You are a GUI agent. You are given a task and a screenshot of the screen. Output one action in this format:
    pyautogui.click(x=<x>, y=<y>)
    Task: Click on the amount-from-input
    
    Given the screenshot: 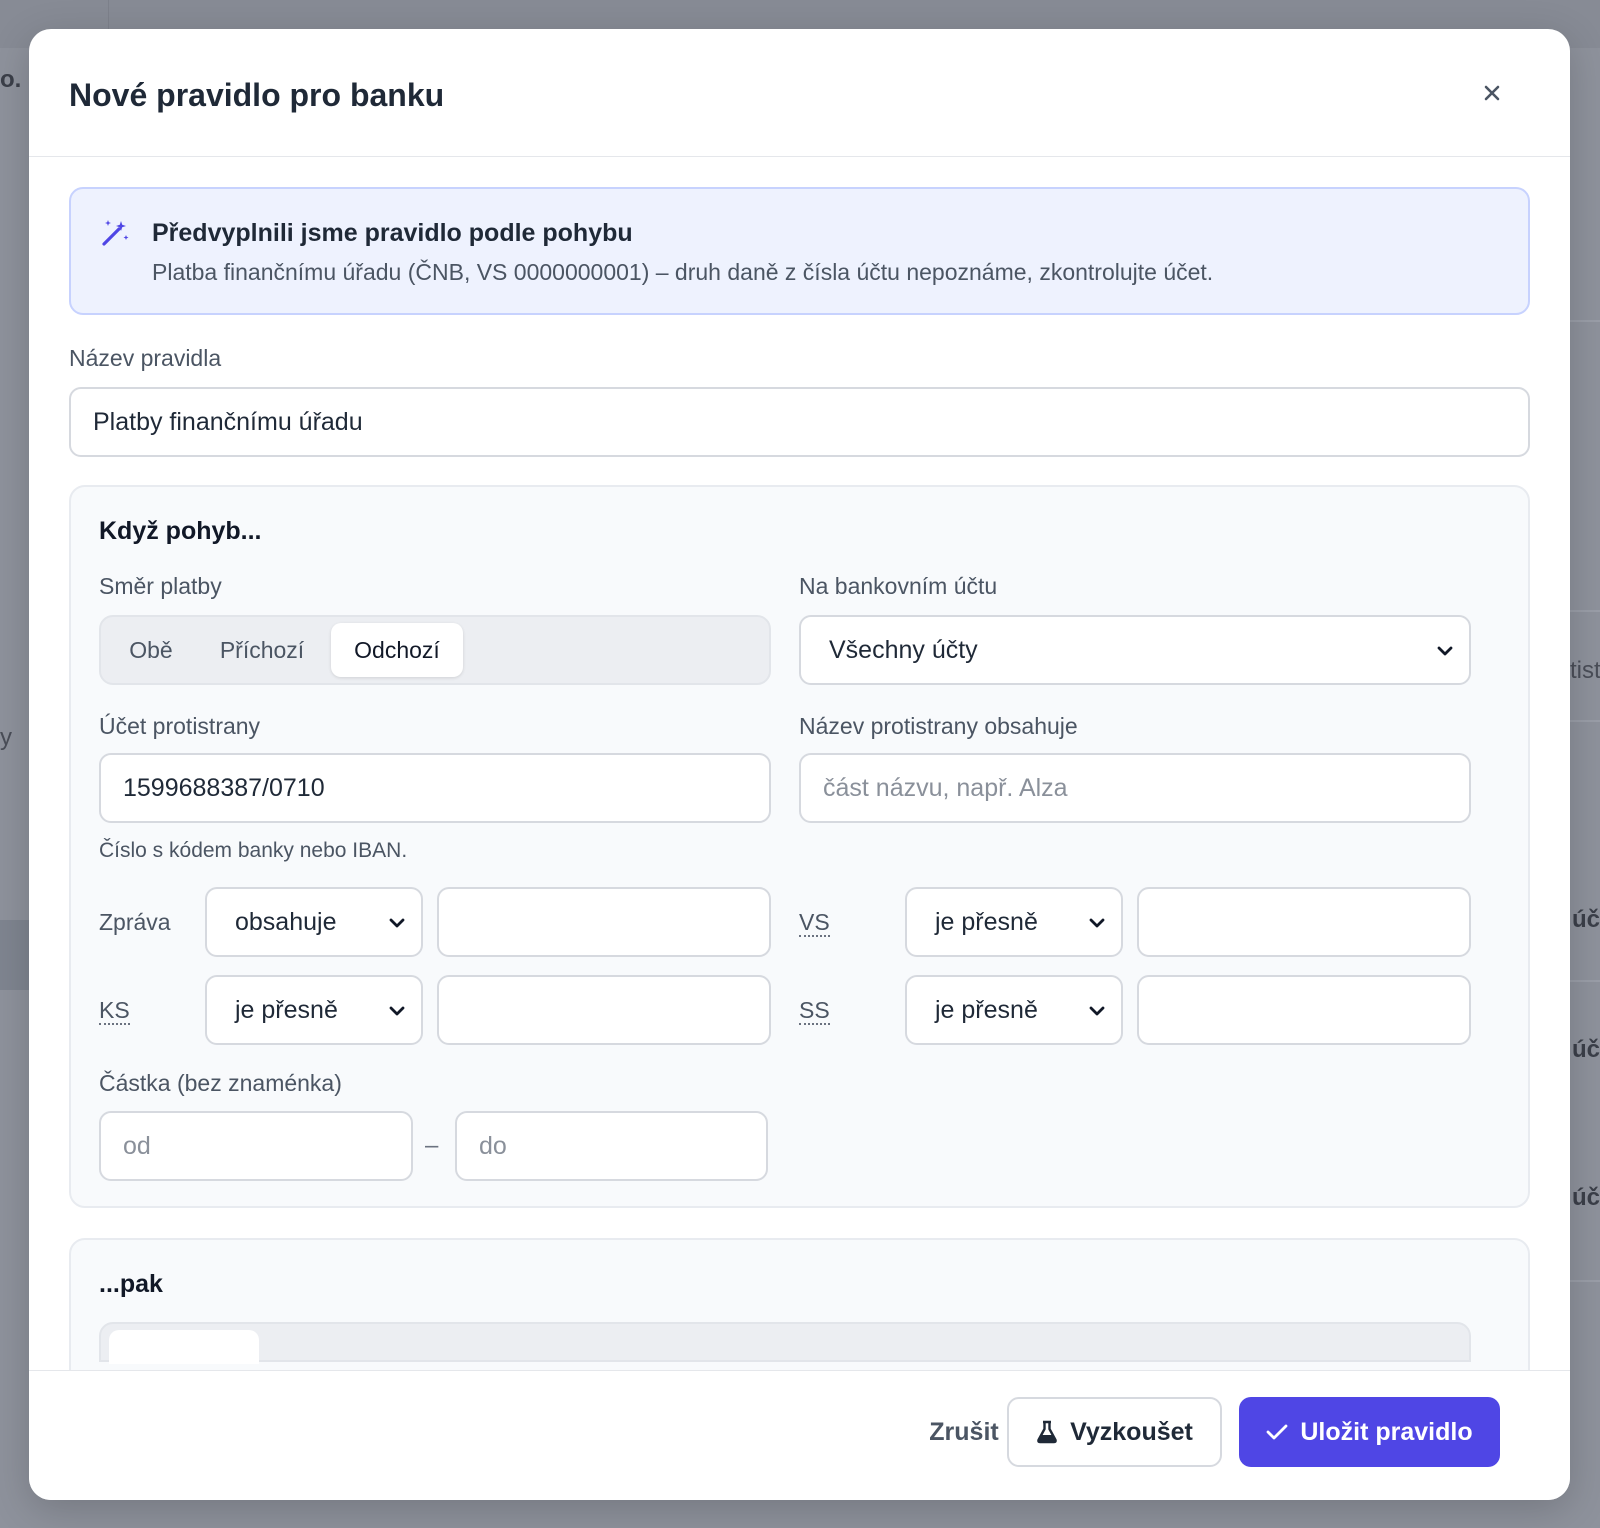 What is the action you would take?
    pyautogui.click(x=256, y=1146)
    